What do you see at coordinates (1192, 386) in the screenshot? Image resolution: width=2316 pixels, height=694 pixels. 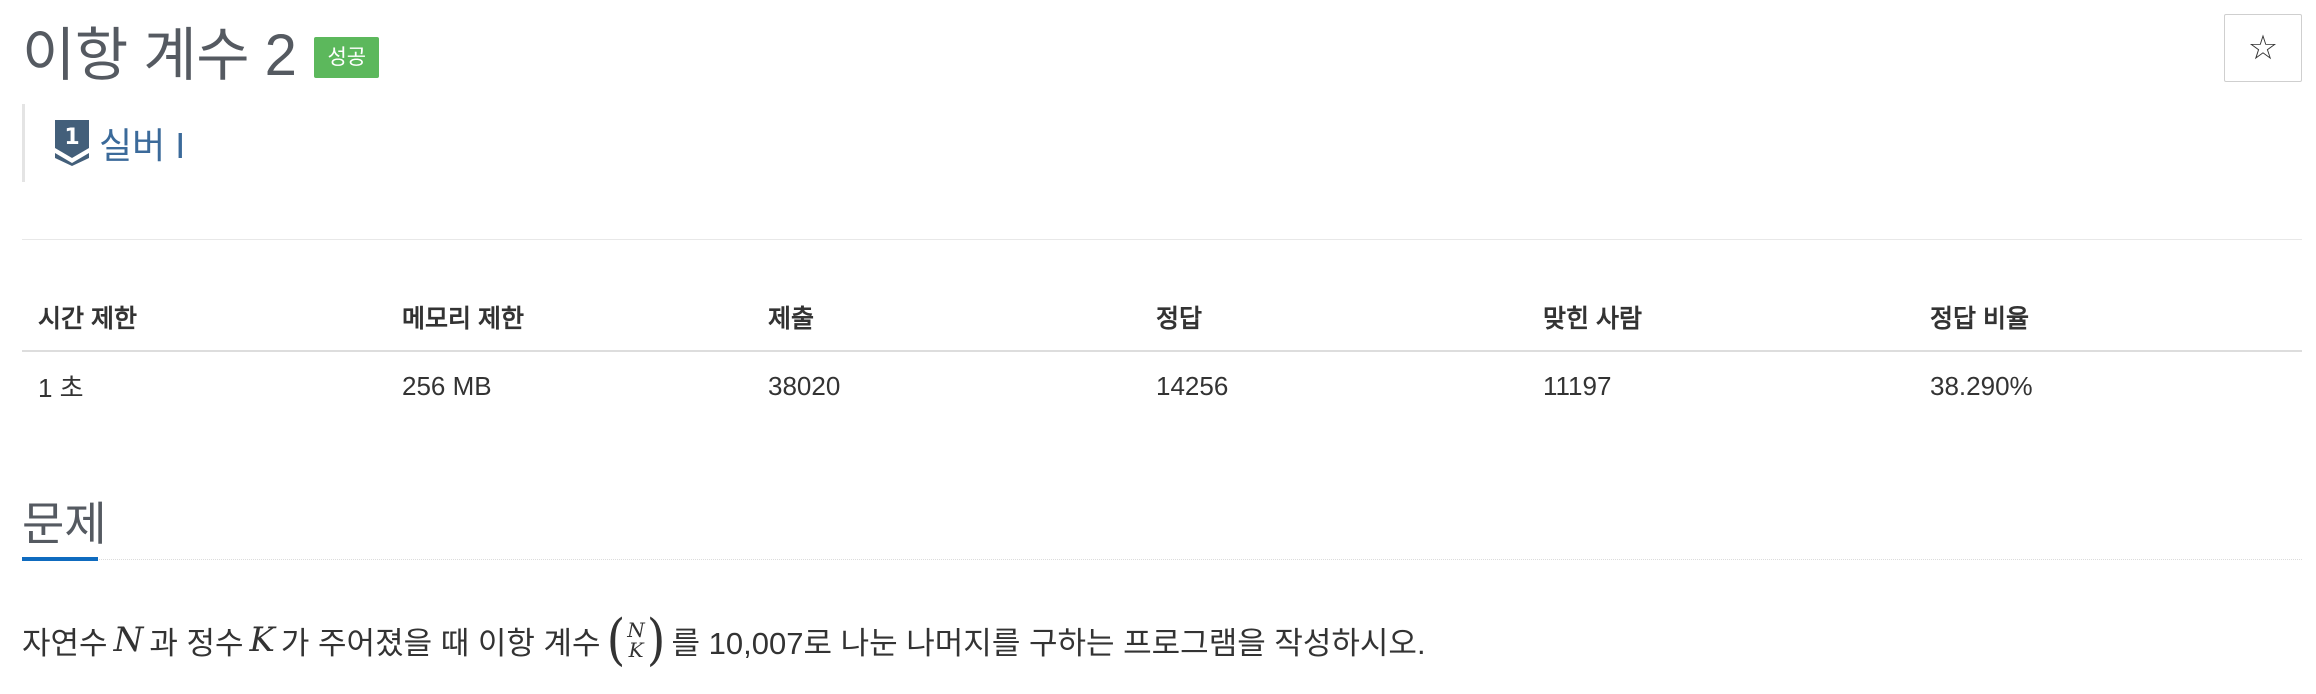 I see `value-accepted: 14256` at bounding box center [1192, 386].